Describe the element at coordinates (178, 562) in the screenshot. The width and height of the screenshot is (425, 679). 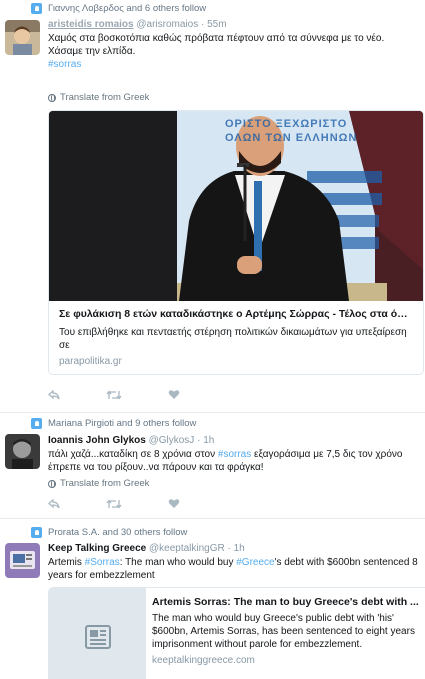
I see `tweet-text-part: : The man who would buy` at that location.